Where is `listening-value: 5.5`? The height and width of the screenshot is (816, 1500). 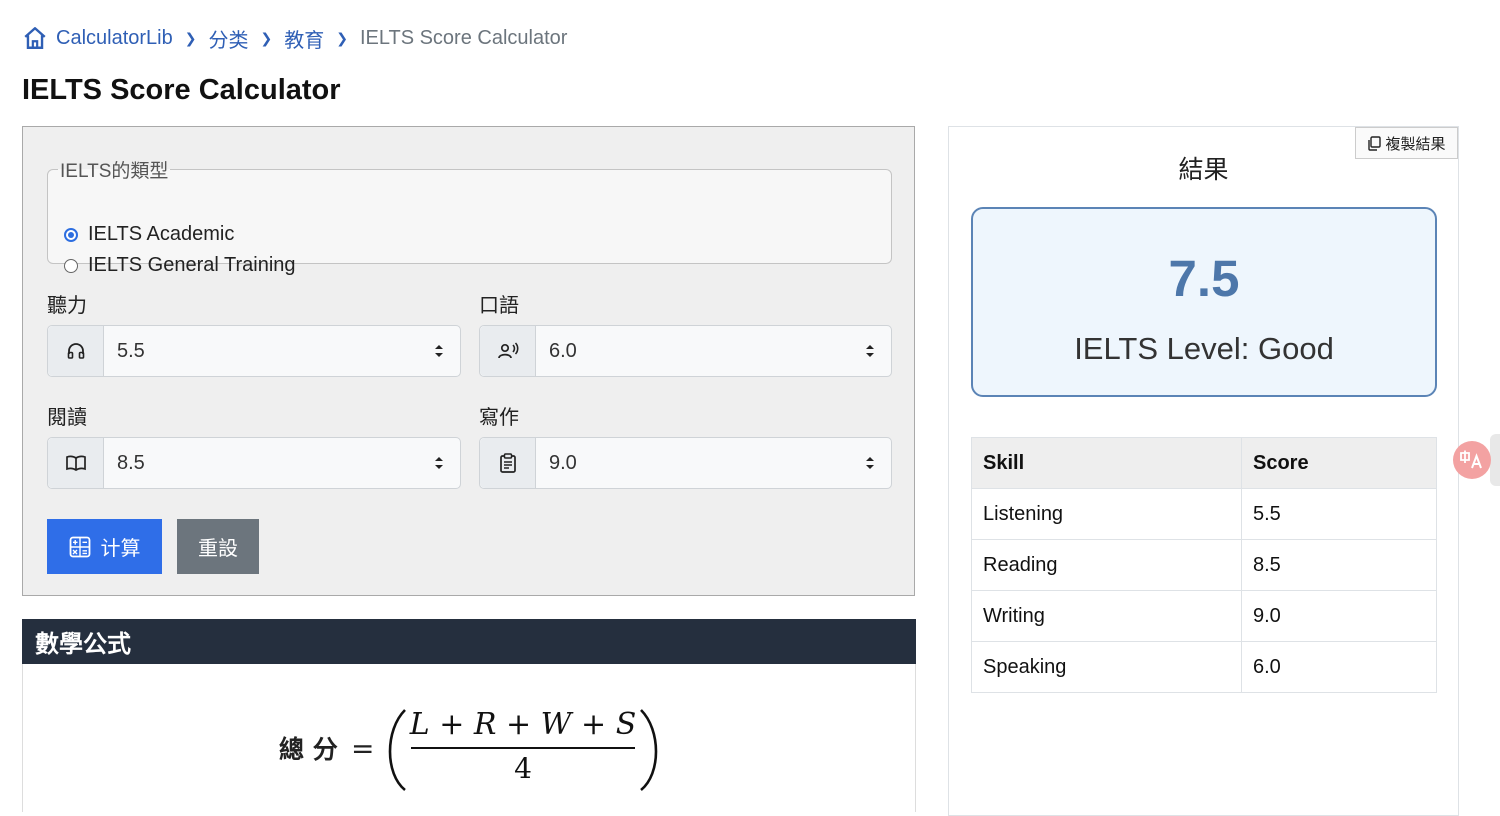
listening-value: 5.5 is located at coordinates (131, 350).